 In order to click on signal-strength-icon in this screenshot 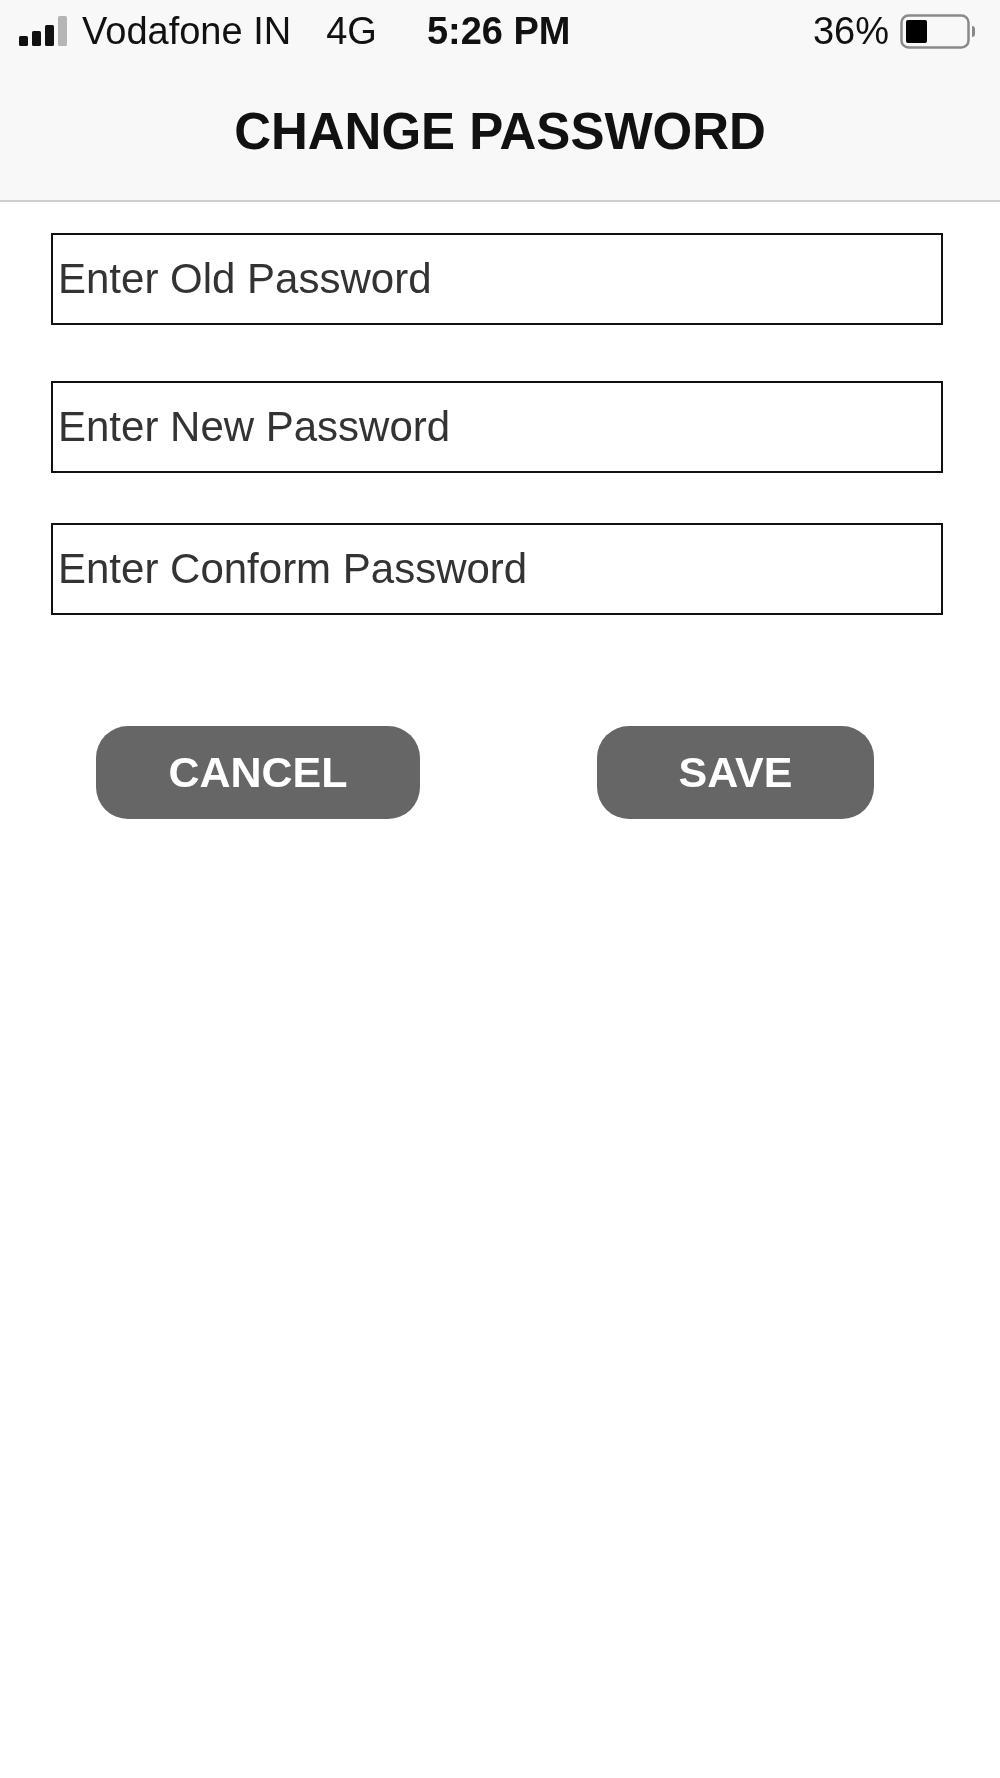, I will do `click(44, 31)`.